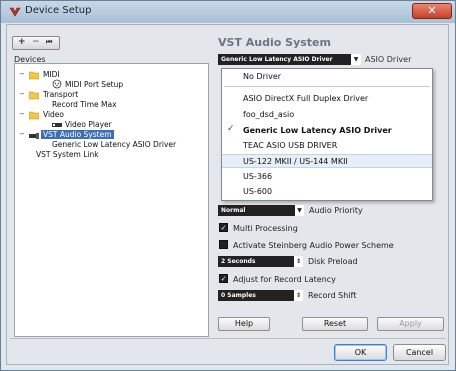 The height and width of the screenshot is (371, 456). Describe the element at coordinates (77, 134) in the screenshot. I see `tree-item-vst-audio-system: VST Audio System` at that location.